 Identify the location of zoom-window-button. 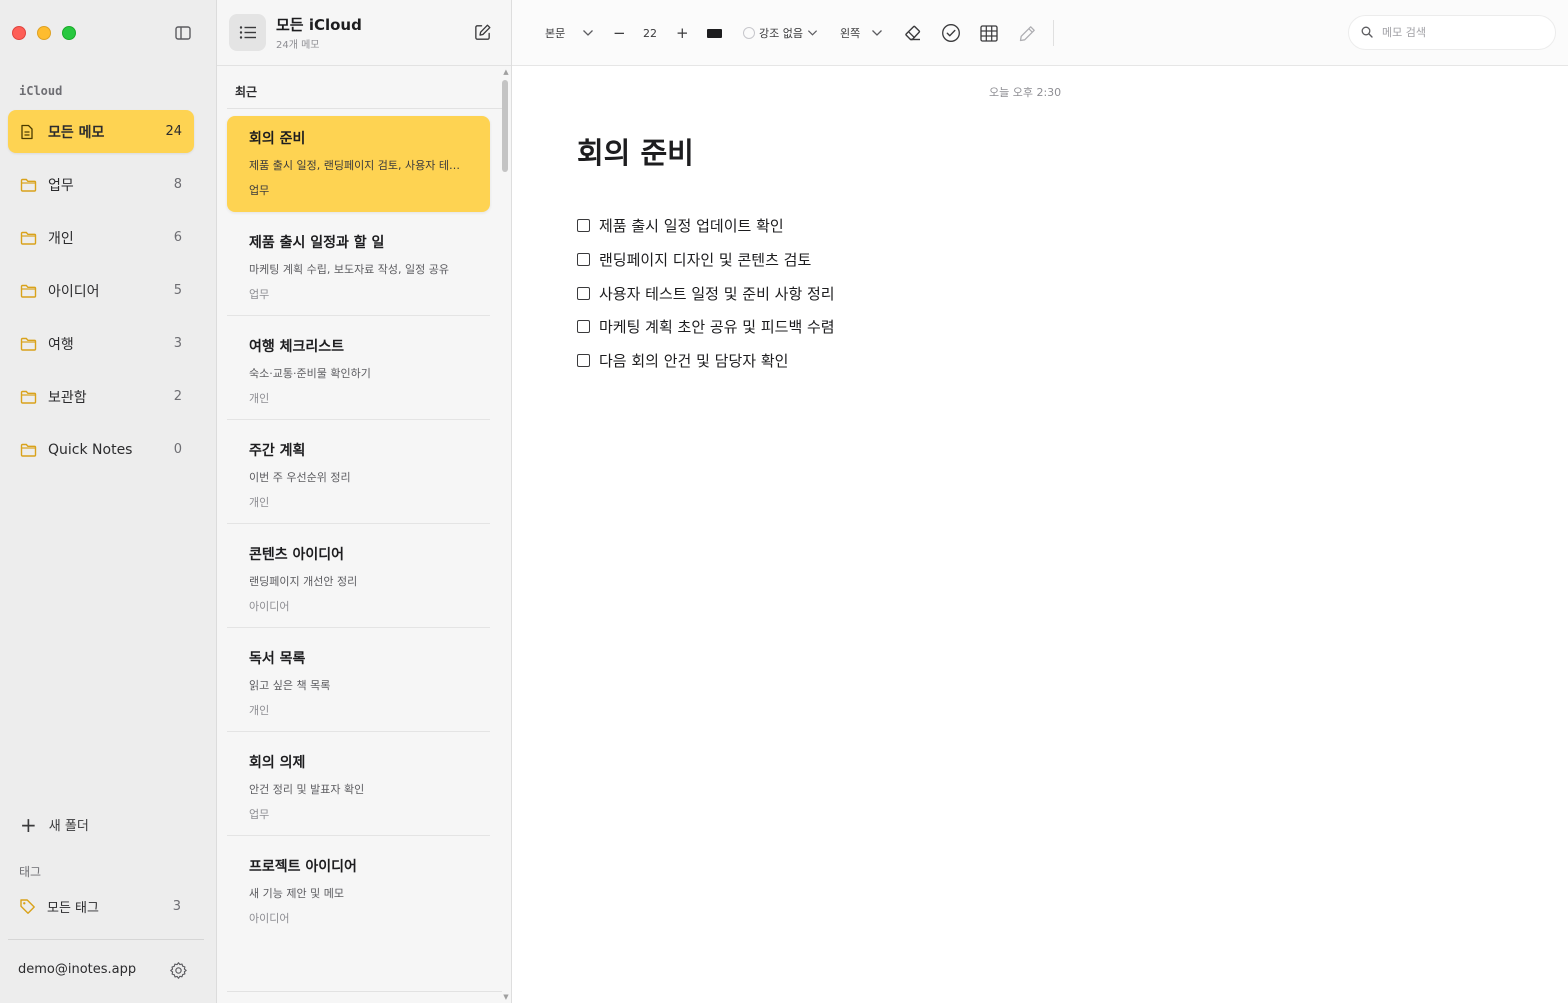
(69, 33).